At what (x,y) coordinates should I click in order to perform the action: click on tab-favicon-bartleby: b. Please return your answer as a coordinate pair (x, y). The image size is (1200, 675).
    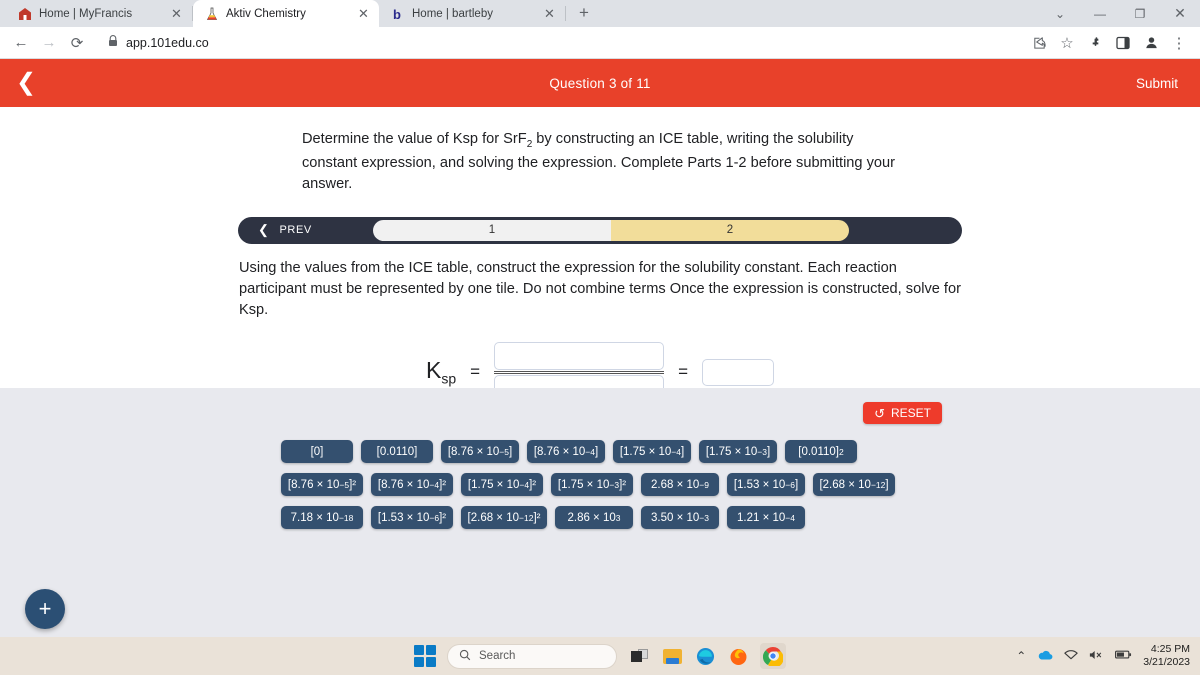
    Looking at the image, I should click on (397, 13).